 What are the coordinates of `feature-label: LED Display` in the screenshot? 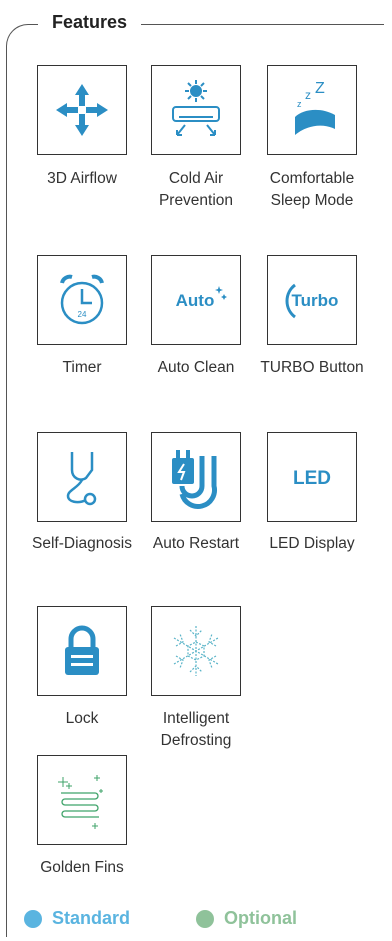 It's located at (312, 543).